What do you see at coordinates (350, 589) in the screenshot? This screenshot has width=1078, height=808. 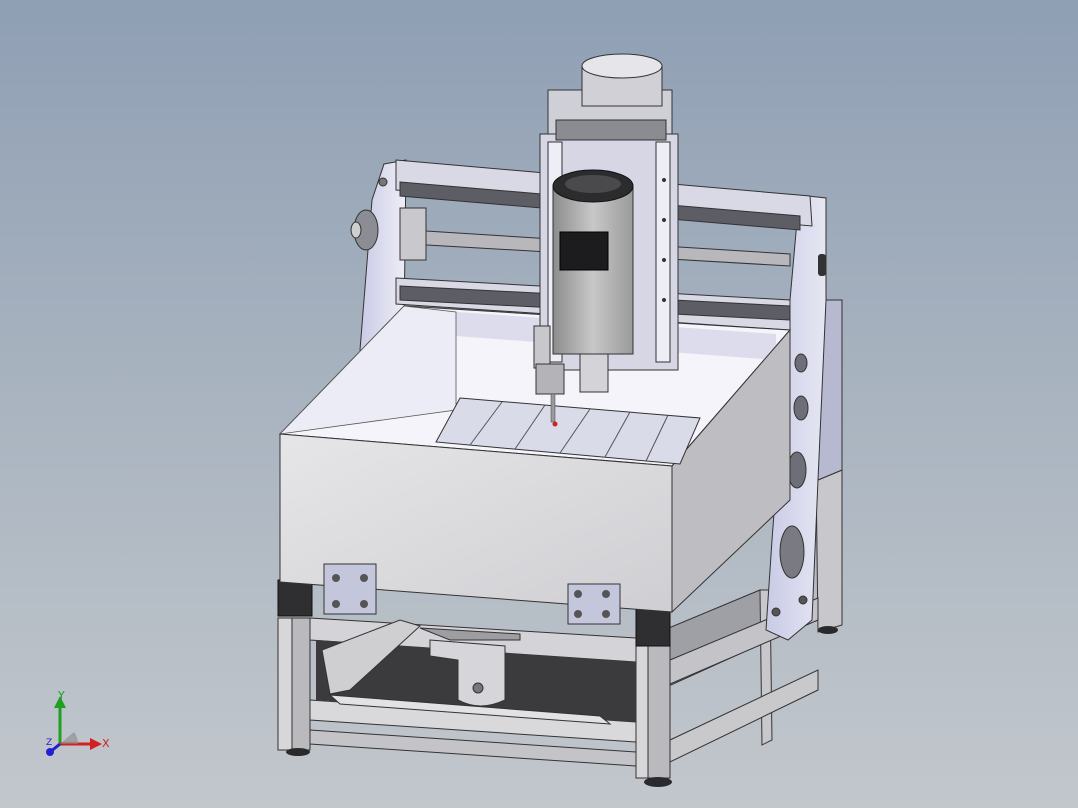 I see `hinge-left` at bounding box center [350, 589].